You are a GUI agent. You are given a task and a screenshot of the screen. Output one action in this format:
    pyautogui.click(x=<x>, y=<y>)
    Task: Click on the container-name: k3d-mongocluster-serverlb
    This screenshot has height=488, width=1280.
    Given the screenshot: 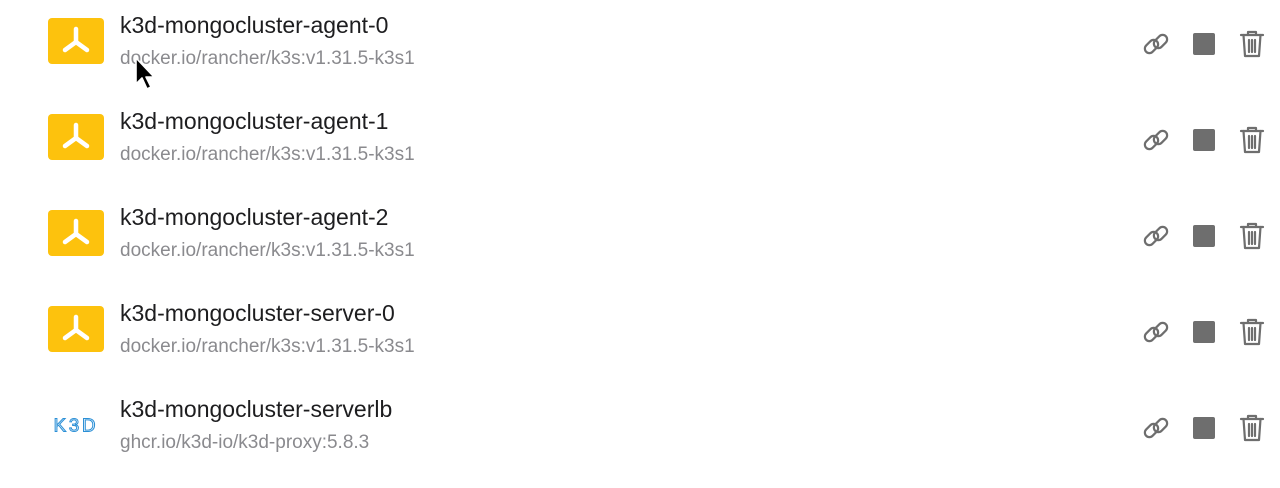 What is the action you would take?
    pyautogui.click(x=256, y=409)
    